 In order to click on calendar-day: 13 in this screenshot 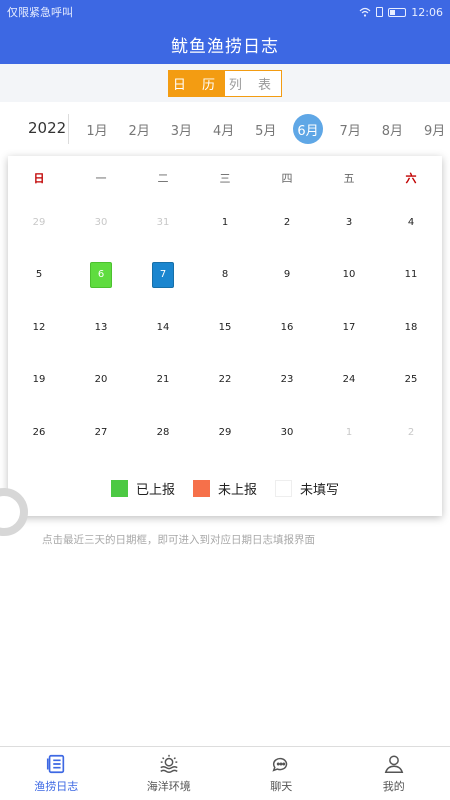, I will do `click(101, 327)`.